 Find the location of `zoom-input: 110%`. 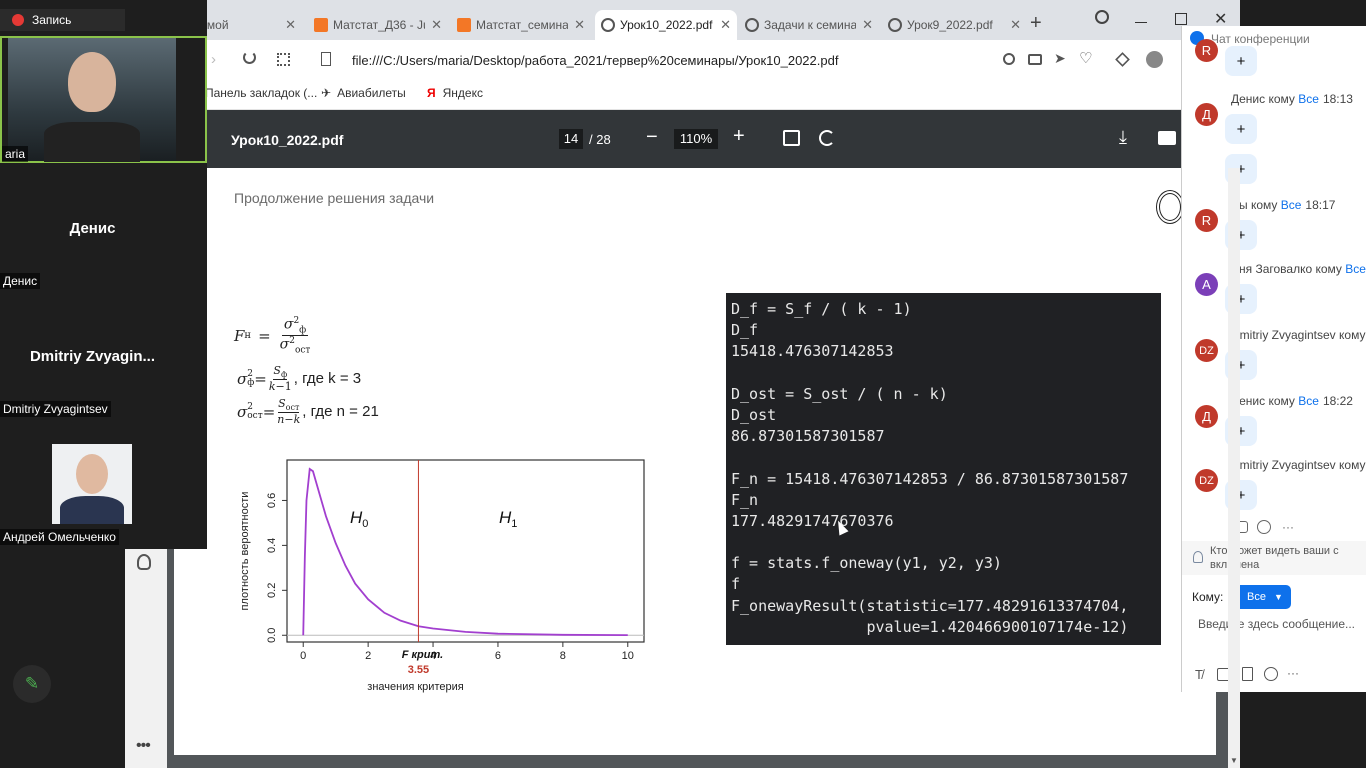

zoom-input: 110% is located at coordinates (696, 139).